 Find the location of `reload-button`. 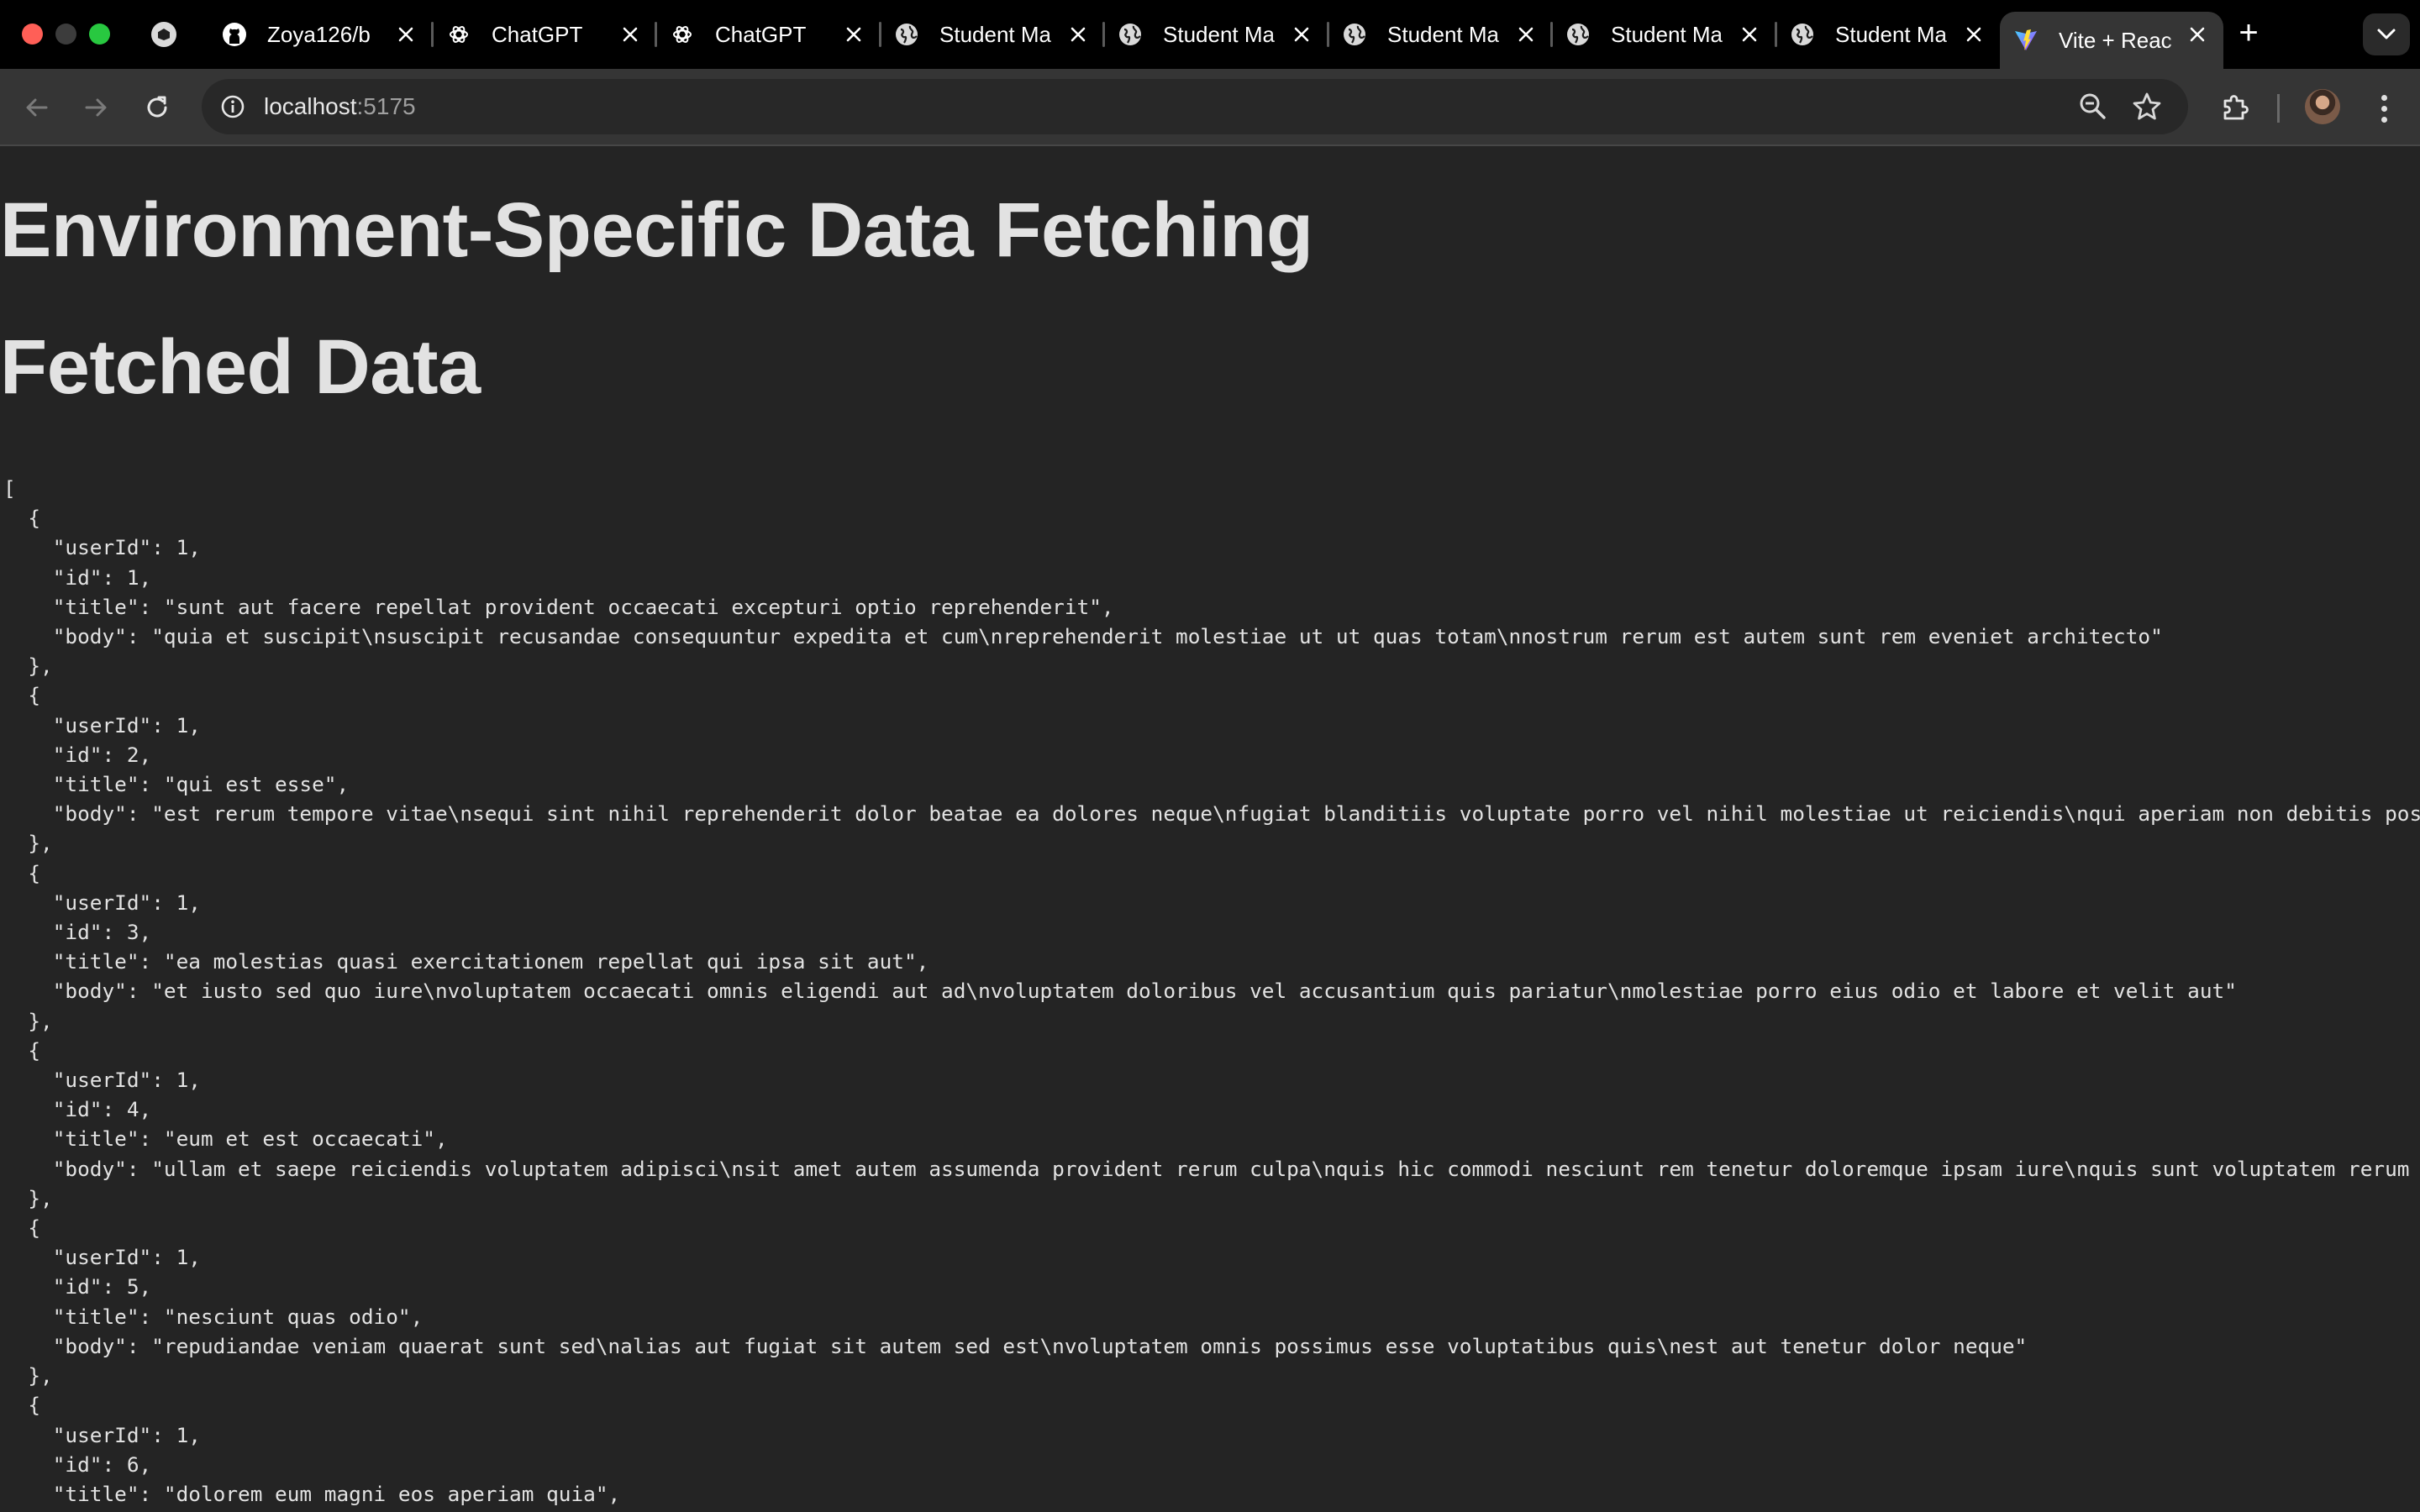

reload-button is located at coordinates (157, 107).